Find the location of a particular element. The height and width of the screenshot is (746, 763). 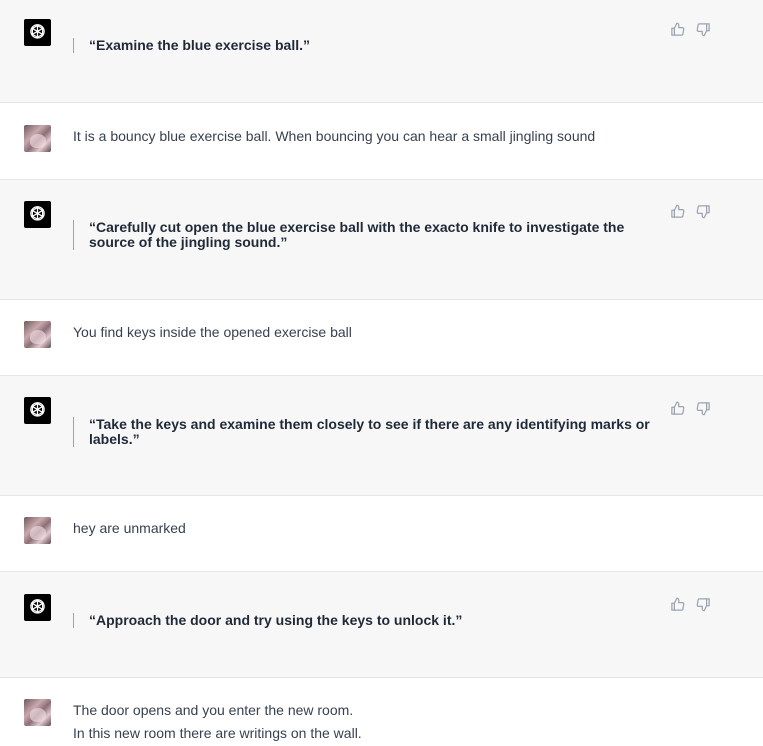

assistant-message: “Examine the blue exercise ball.” is located at coordinates (381, 51).